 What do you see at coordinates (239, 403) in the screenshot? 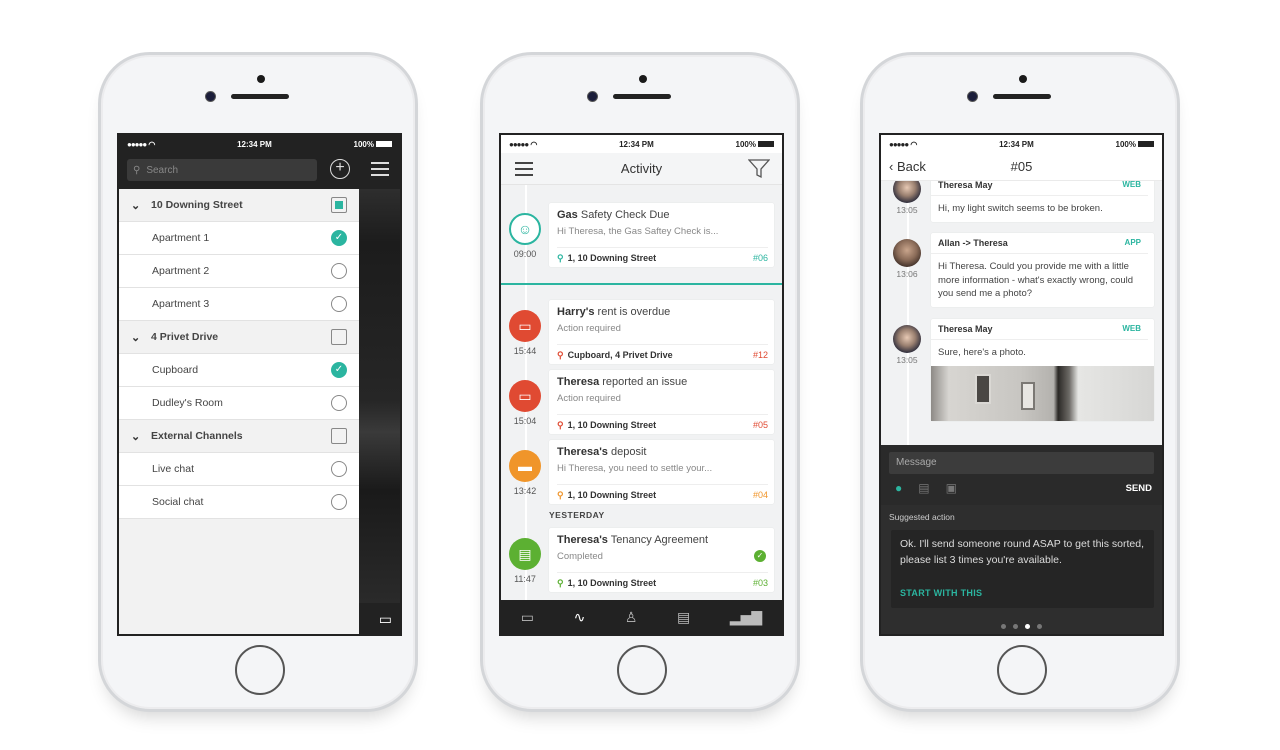
I see `filter-item: Dudley's Room` at bounding box center [239, 403].